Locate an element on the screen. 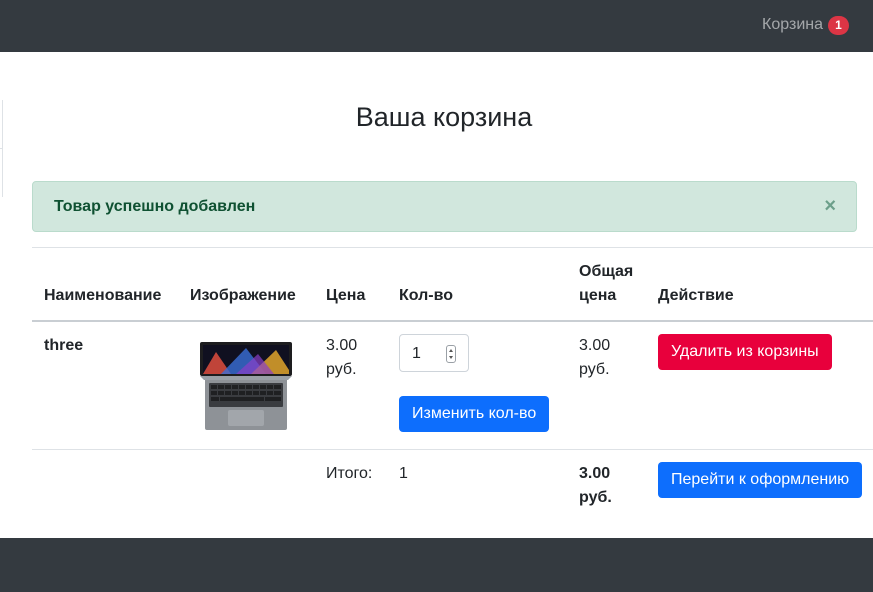 Image resolution: width=873 pixels, height=592 pixels. header-total-line1: Общая is located at coordinates (606, 271).